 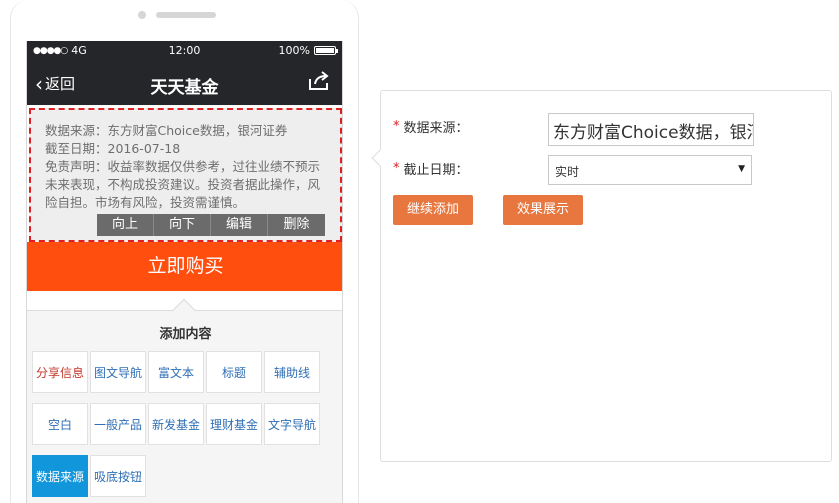 I want to click on battery-percent: 100%, so click(x=294, y=50).